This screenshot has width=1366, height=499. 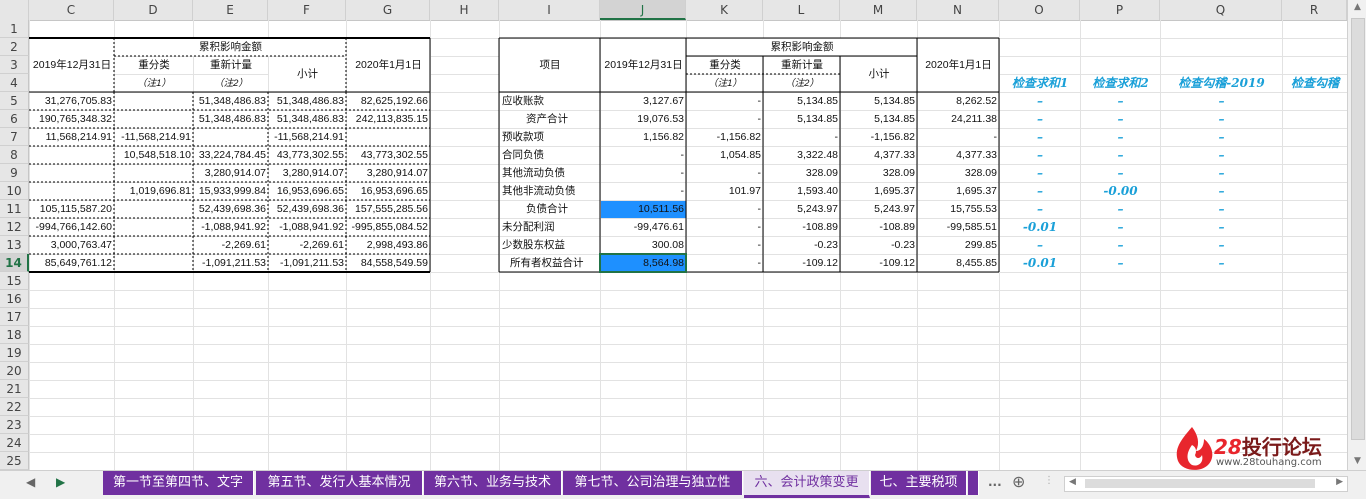 What do you see at coordinates (1281, 447) in the screenshot?
I see `logo-text: 投行论坛` at bounding box center [1281, 447].